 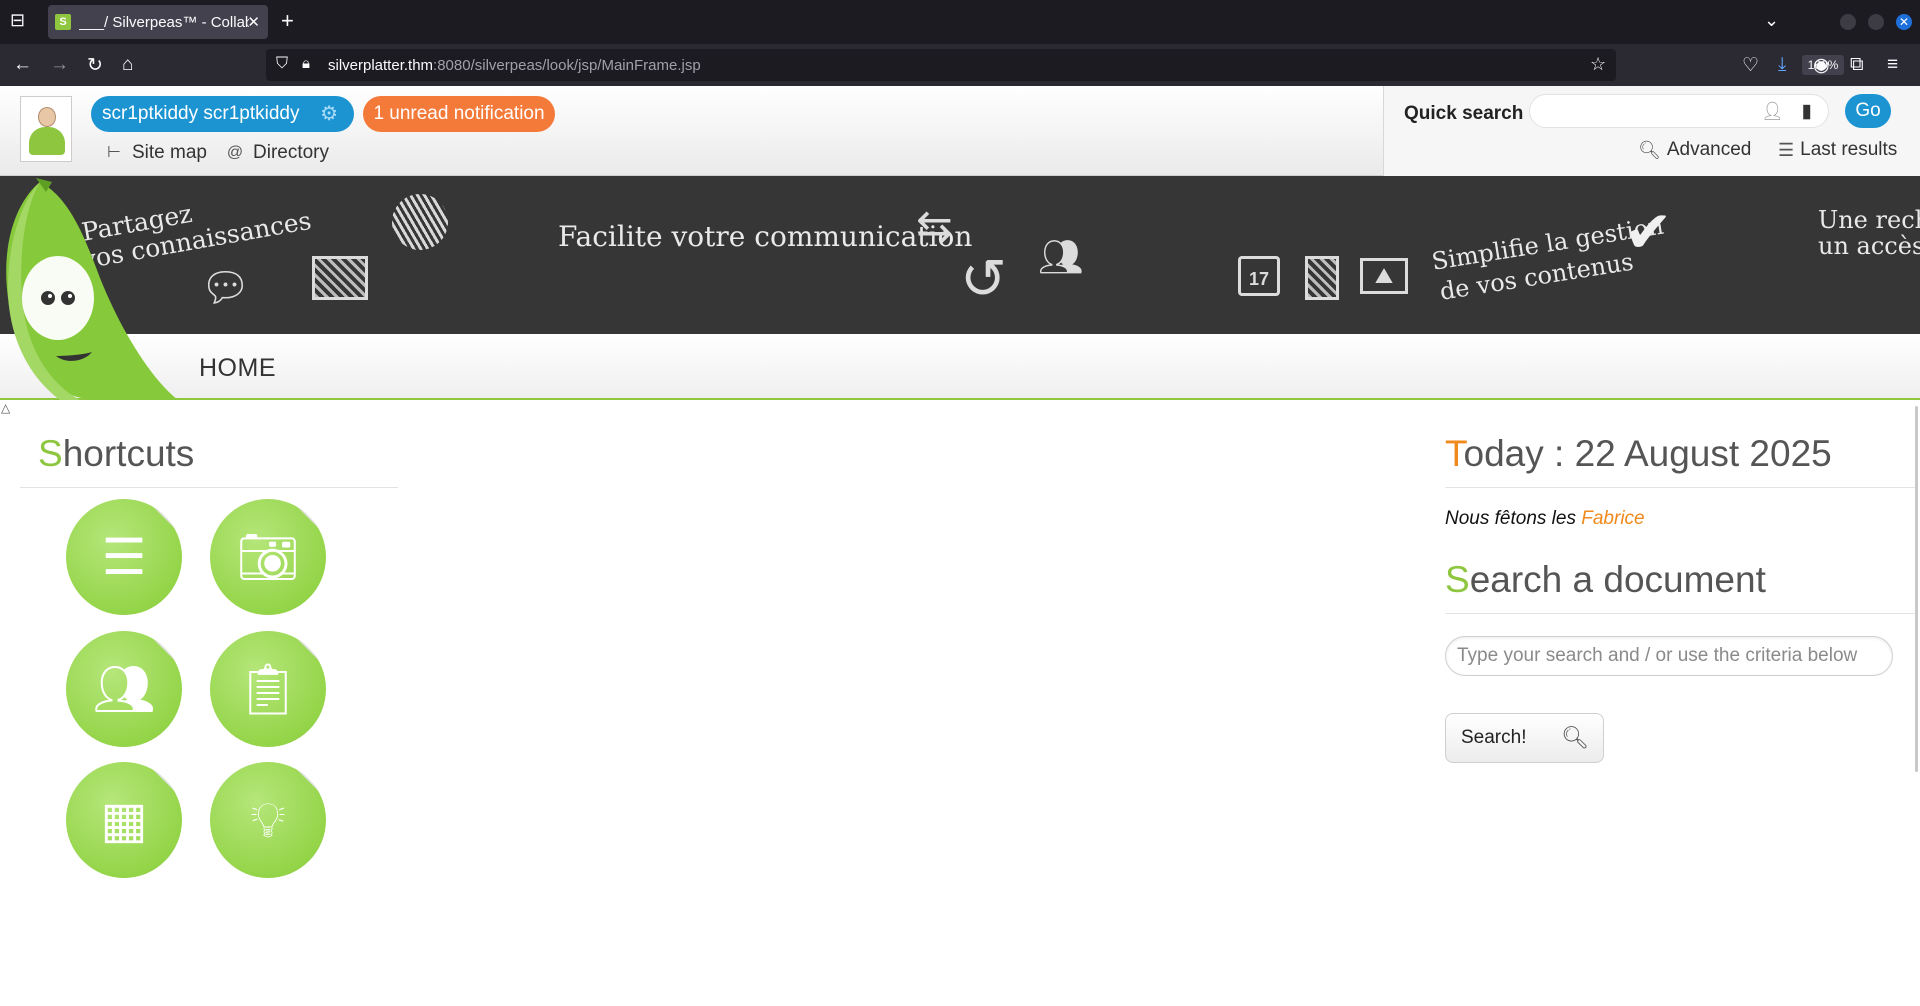 What do you see at coordinates (983, 278) in the screenshot?
I see `refresh-arrows-icon: ↺` at bounding box center [983, 278].